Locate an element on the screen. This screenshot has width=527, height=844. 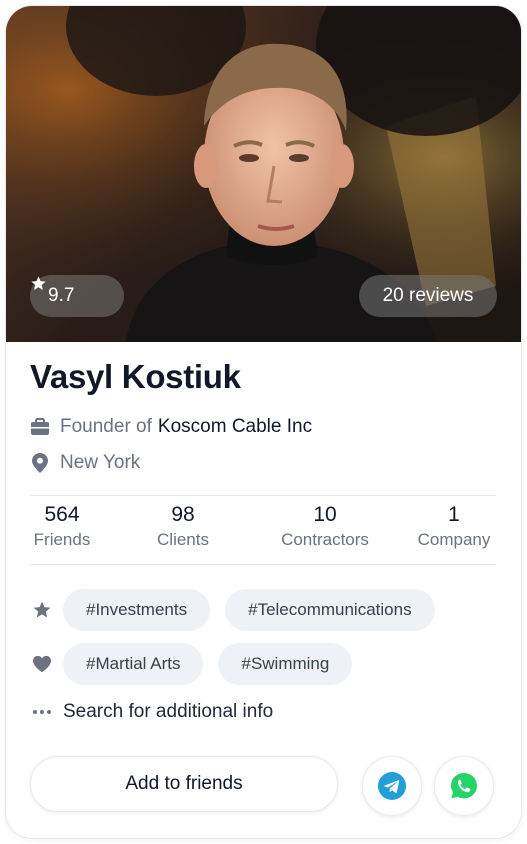
tag-martial-arts: #Martial Arts is located at coordinates (133, 664).